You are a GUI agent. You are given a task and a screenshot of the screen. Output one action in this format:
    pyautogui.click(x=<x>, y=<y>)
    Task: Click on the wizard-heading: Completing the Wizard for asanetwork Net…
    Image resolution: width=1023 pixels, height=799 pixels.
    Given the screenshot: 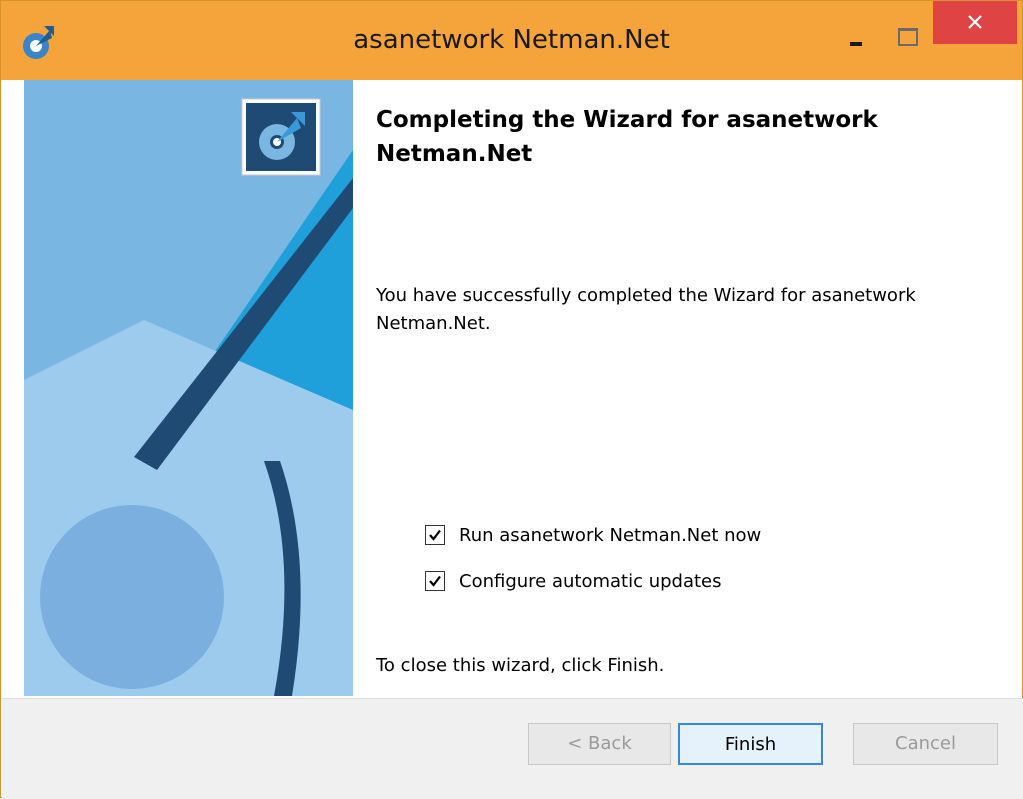 What is the action you would take?
    pyautogui.click(x=627, y=137)
    